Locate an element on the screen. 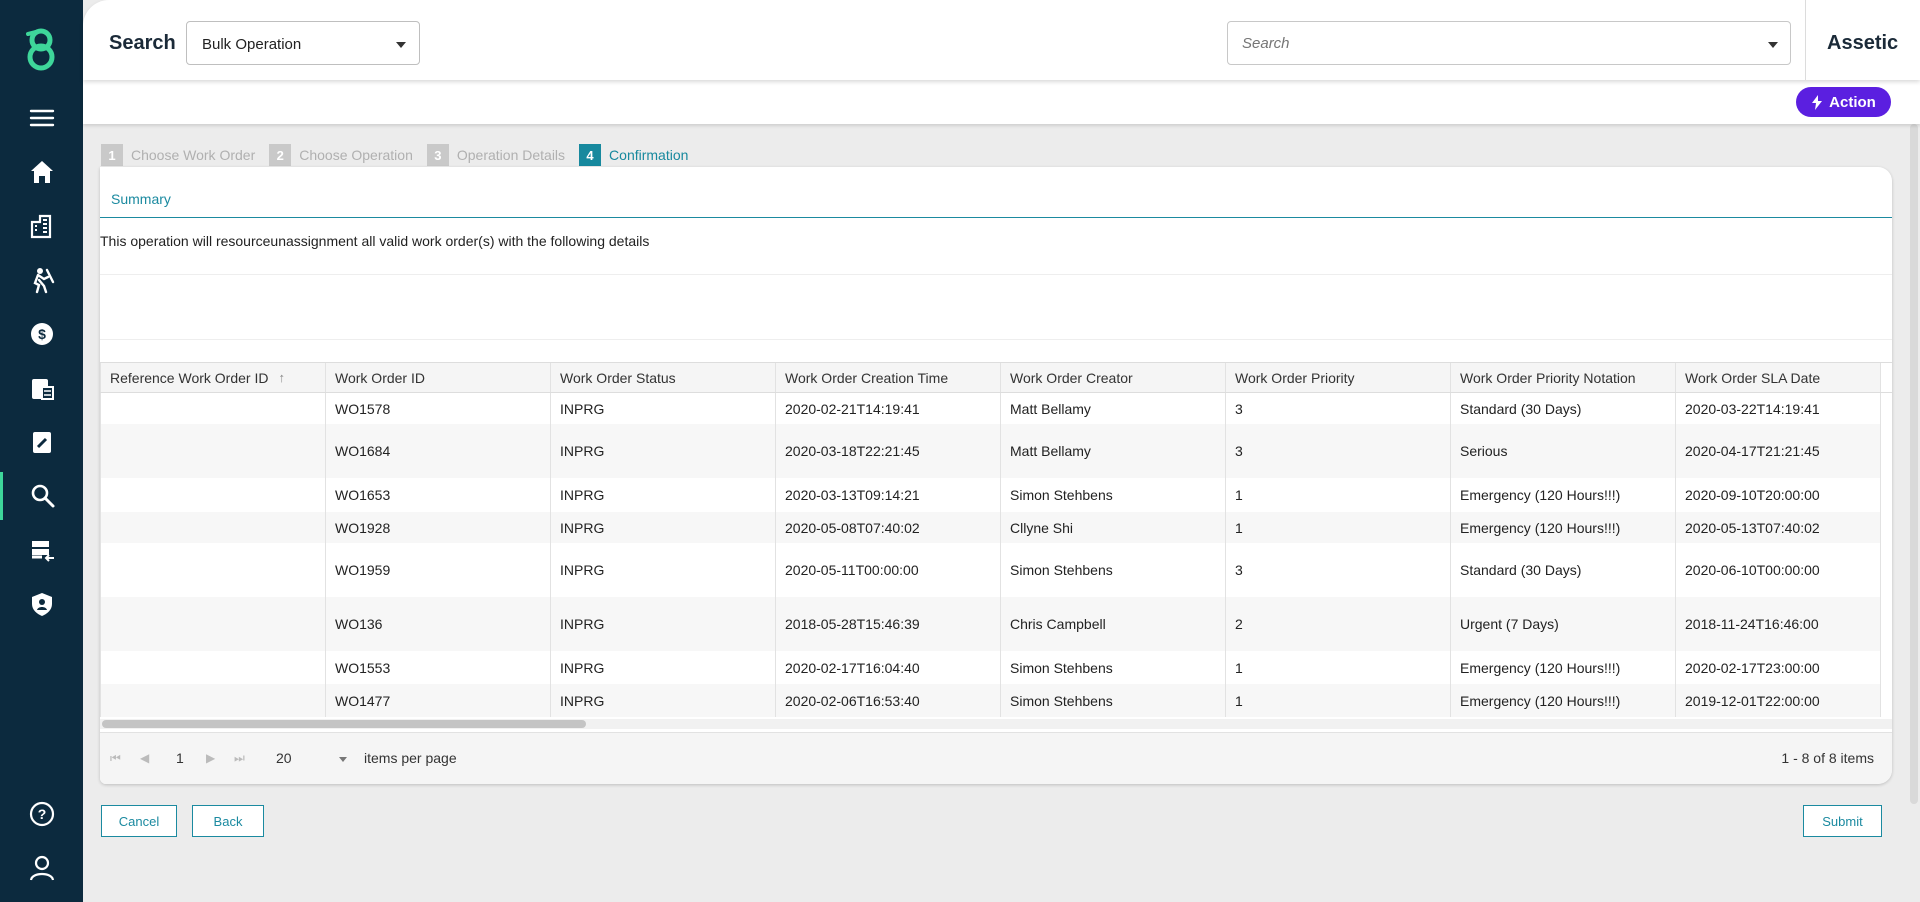 This screenshot has width=1920, height=902. submit-button: Submit is located at coordinates (1842, 821).